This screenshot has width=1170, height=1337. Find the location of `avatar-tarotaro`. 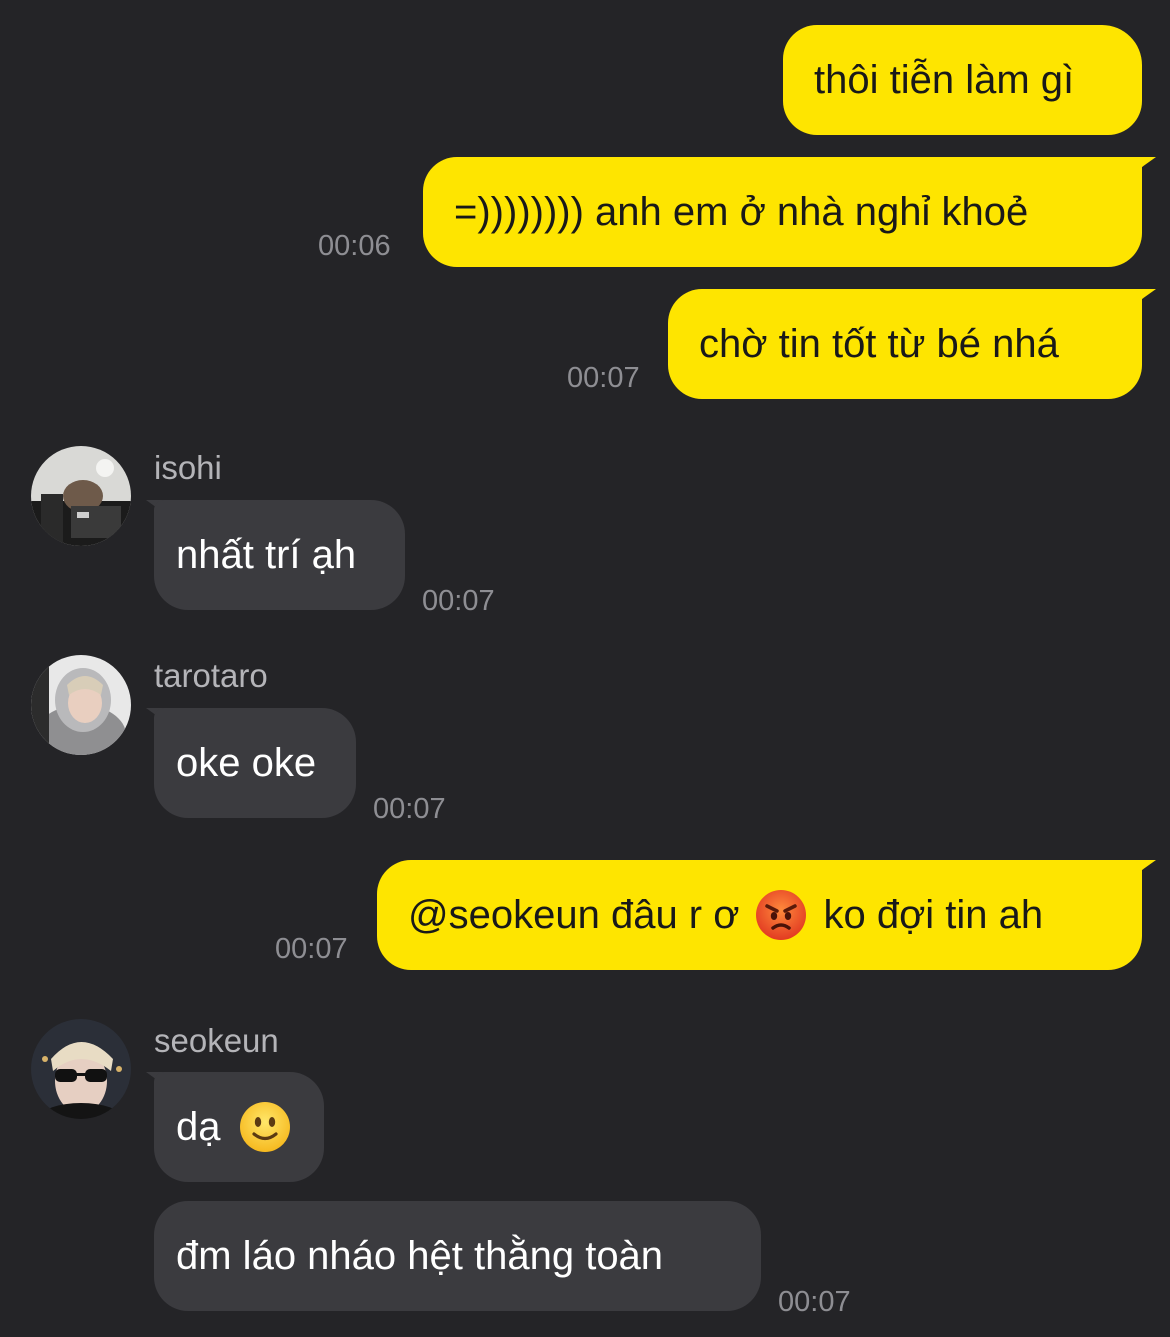

avatar-tarotaro is located at coordinates (81, 705).